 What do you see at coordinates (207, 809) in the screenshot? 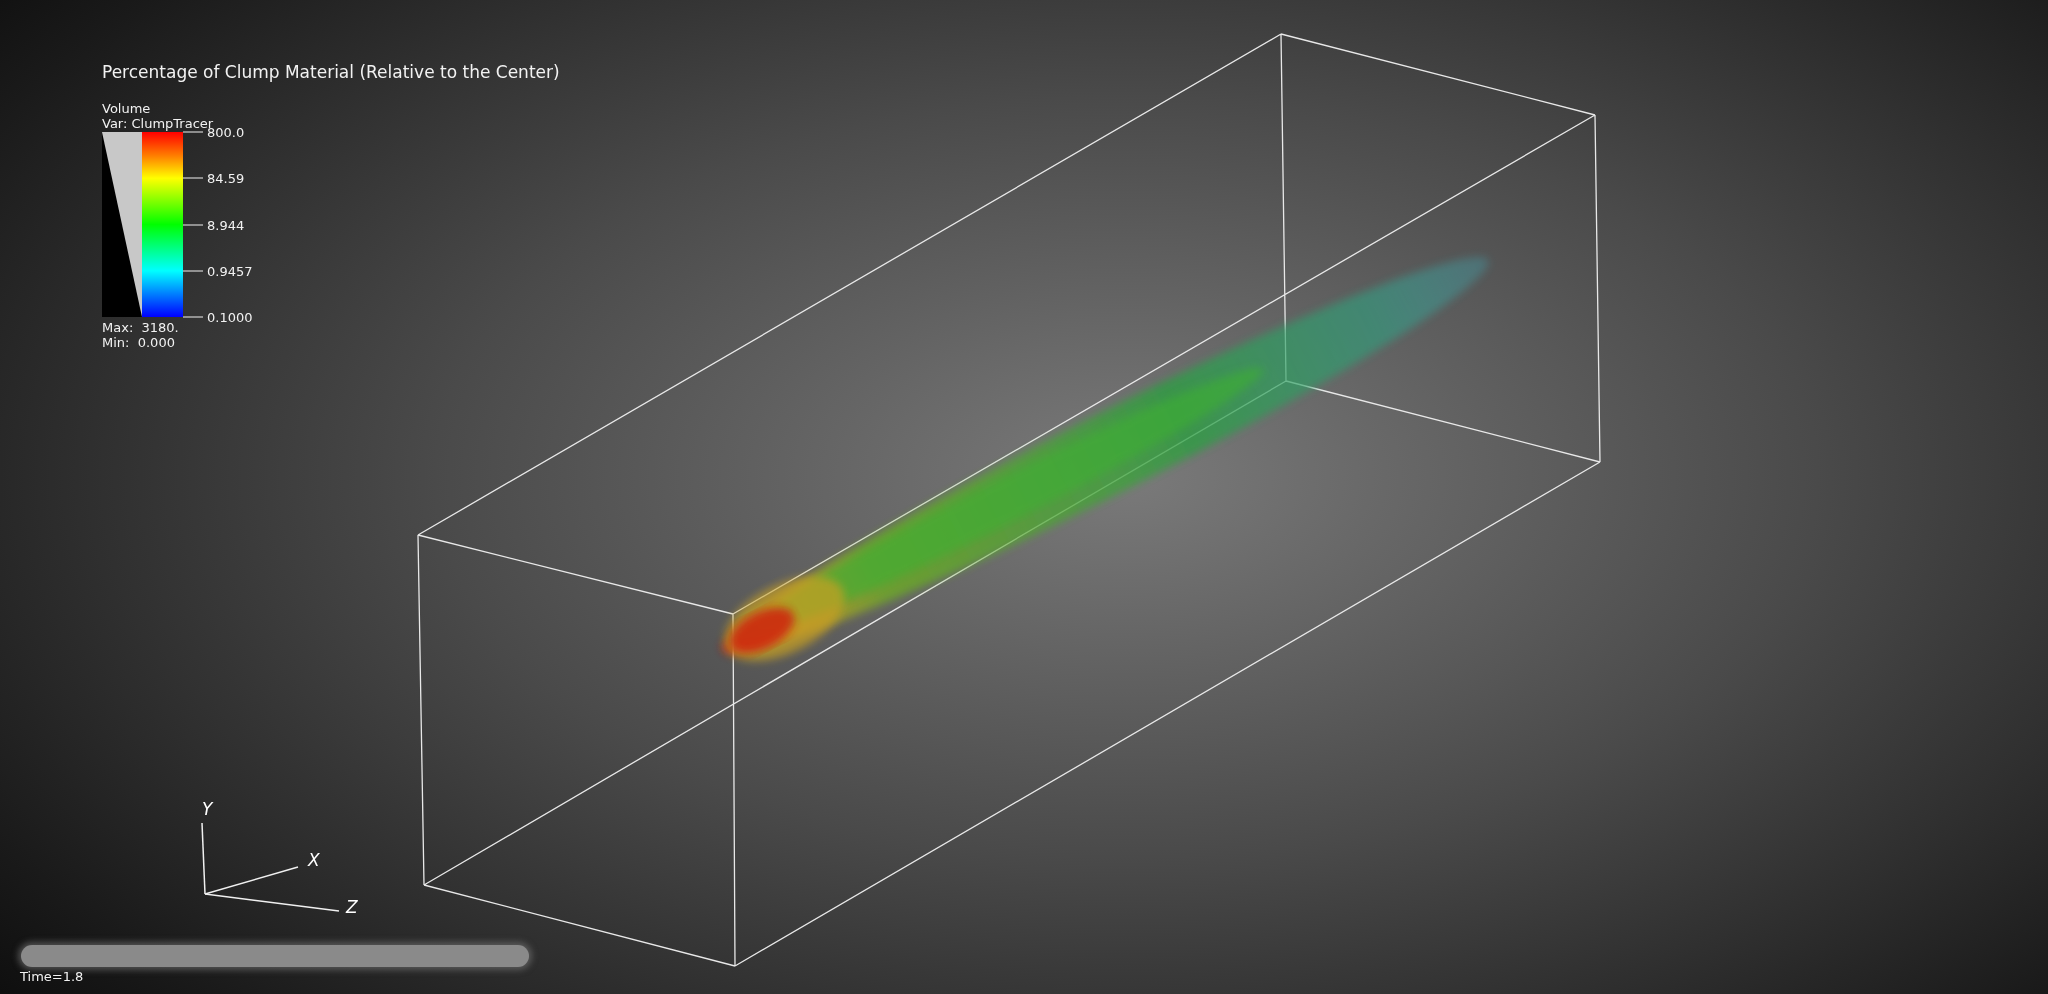
I see `axis-label: Y` at bounding box center [207, 809].